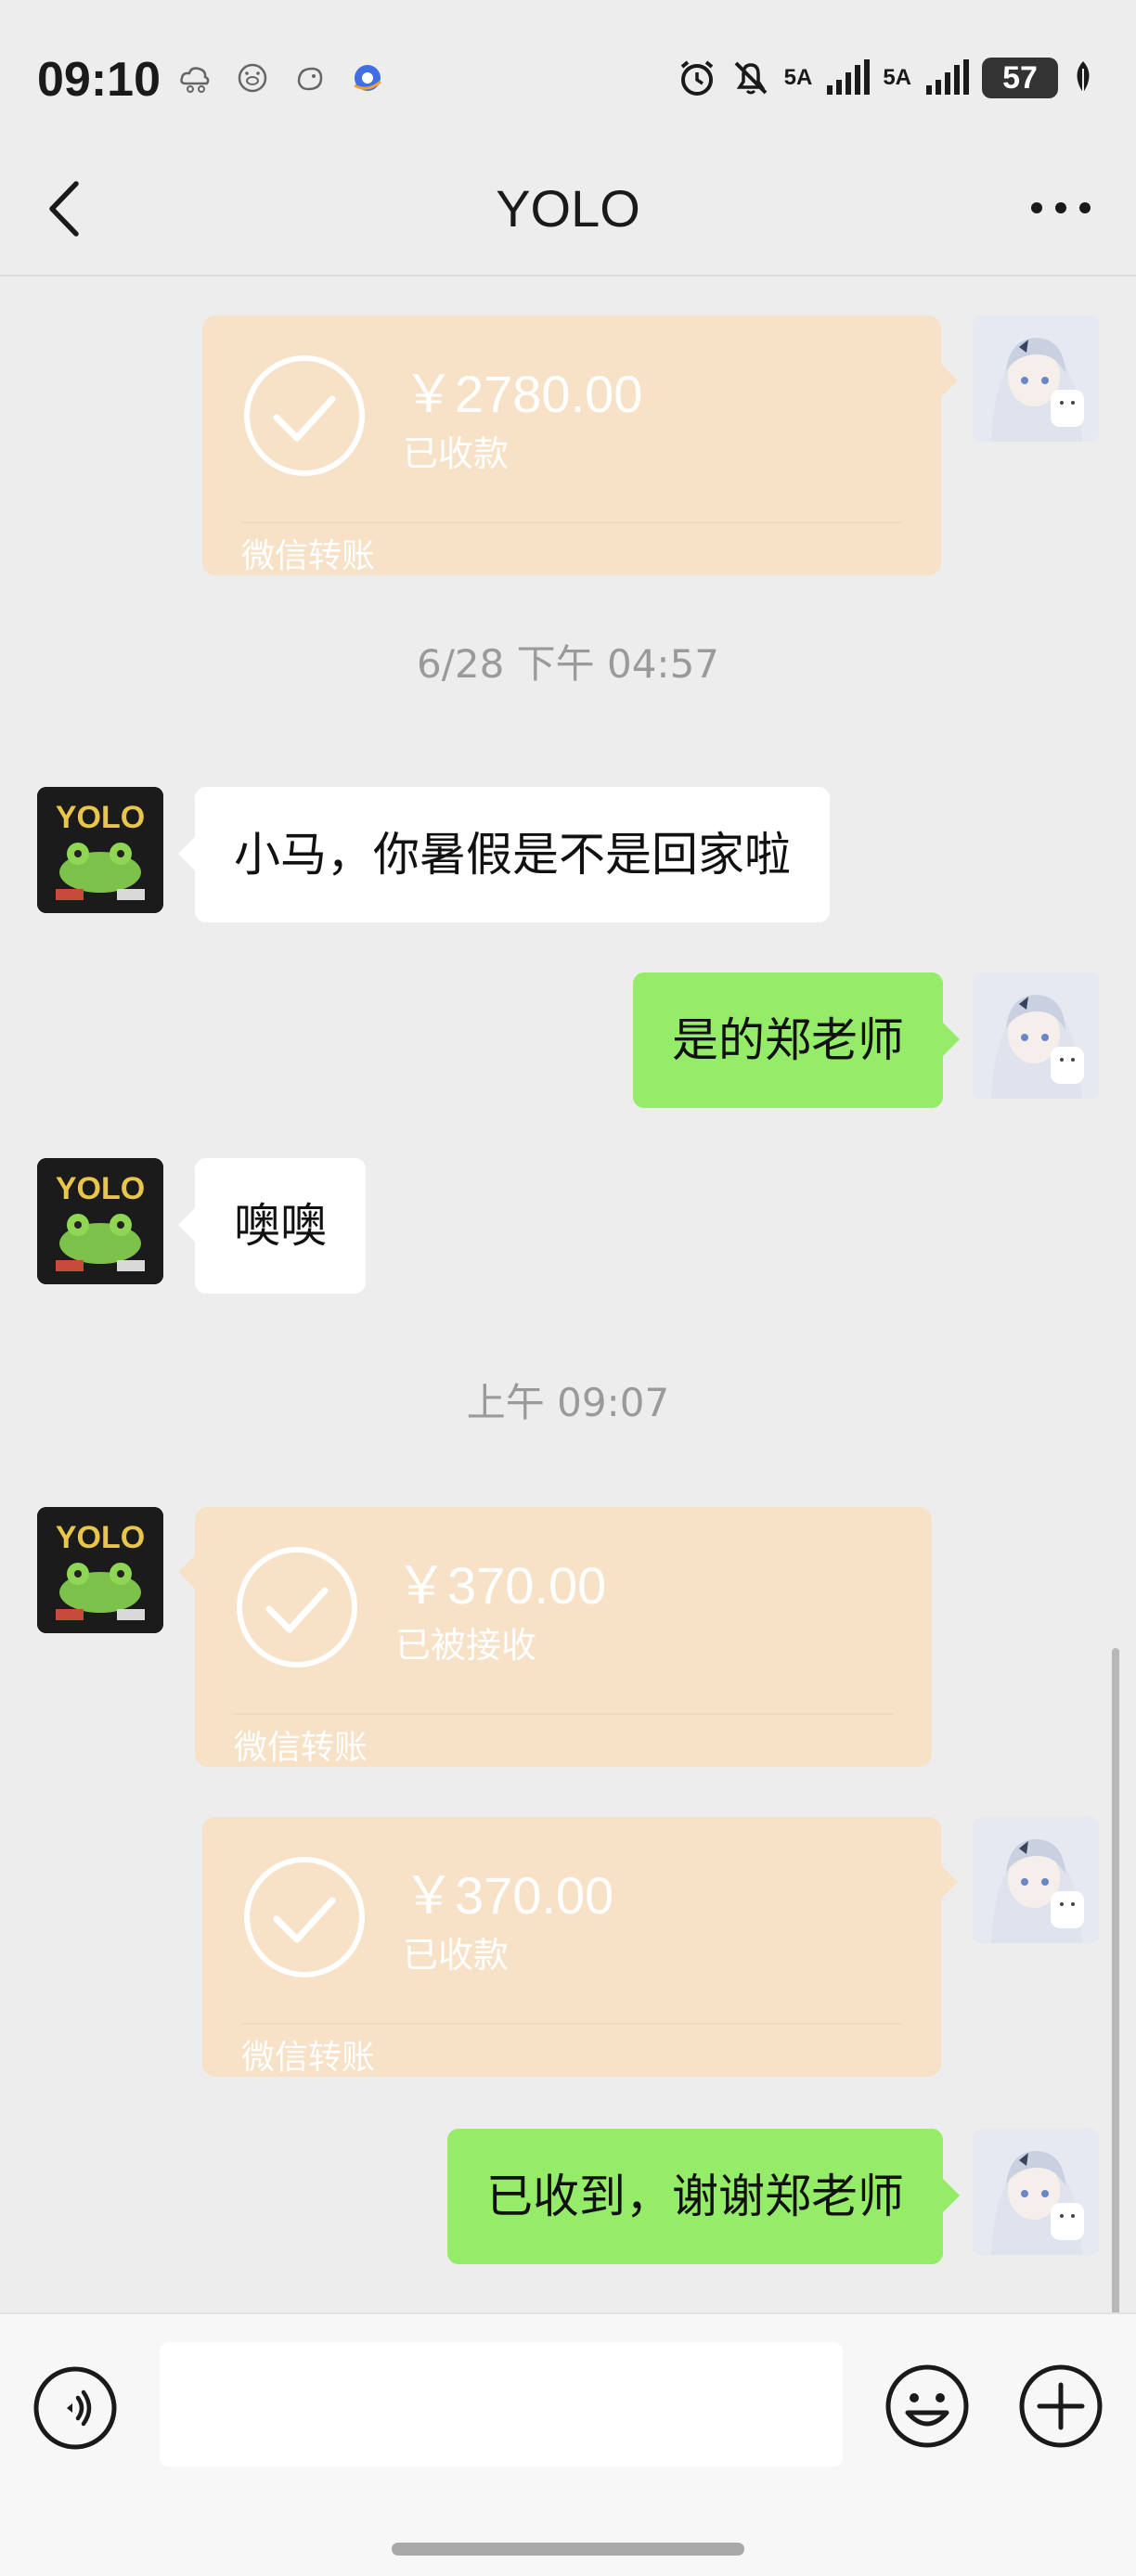  What do you see at coordinates (1020, 78) in the screenshot?
I see `battery-icon: 57` at bounding box center [1020, 78].